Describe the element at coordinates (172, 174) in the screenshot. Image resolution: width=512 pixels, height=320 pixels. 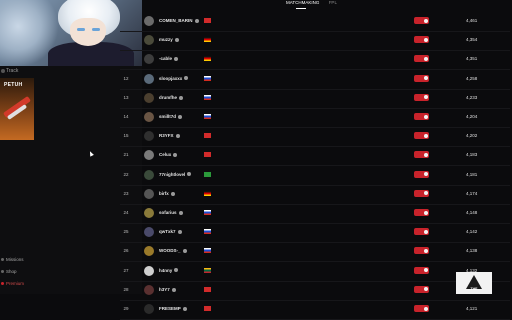
I see `player-name-text: 77nightlovel` at that location.